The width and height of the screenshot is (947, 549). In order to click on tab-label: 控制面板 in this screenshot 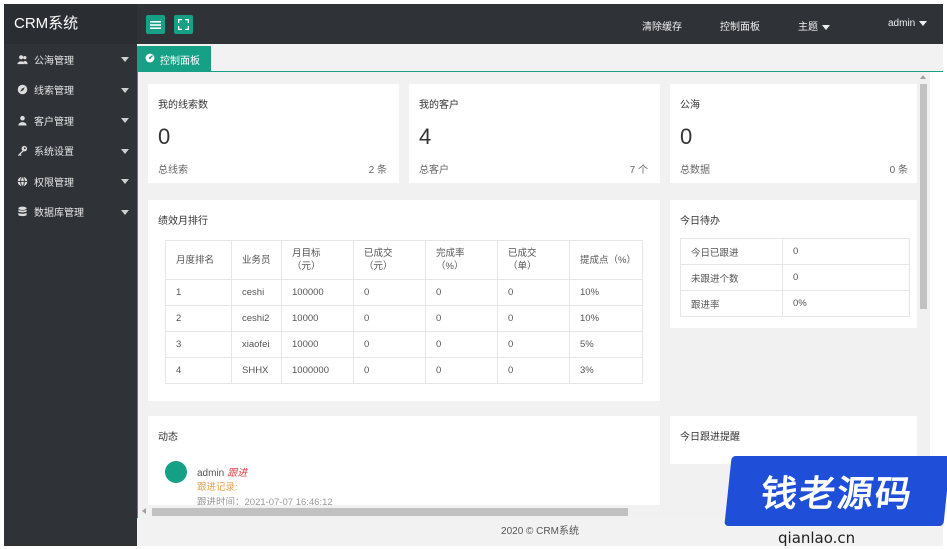, I will do `click(180, 61)`.